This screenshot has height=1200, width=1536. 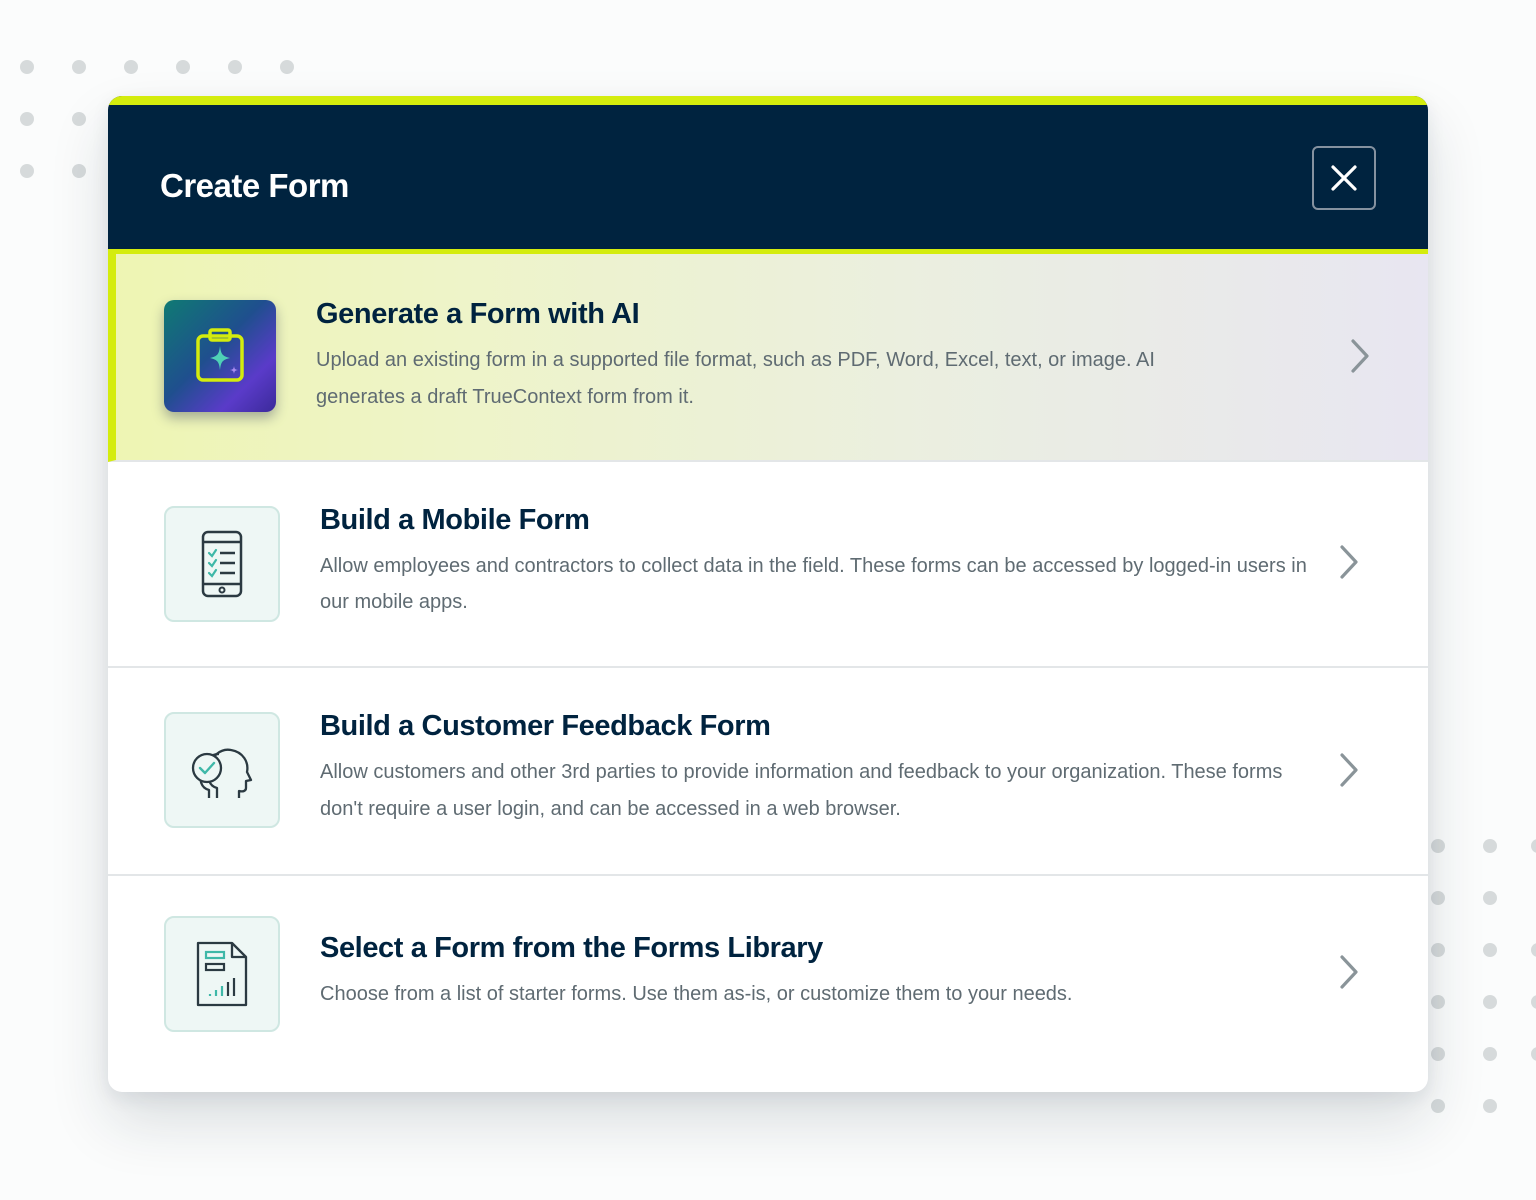 I want to click on mobile-checklist-icon, so click(x=222, y=564).